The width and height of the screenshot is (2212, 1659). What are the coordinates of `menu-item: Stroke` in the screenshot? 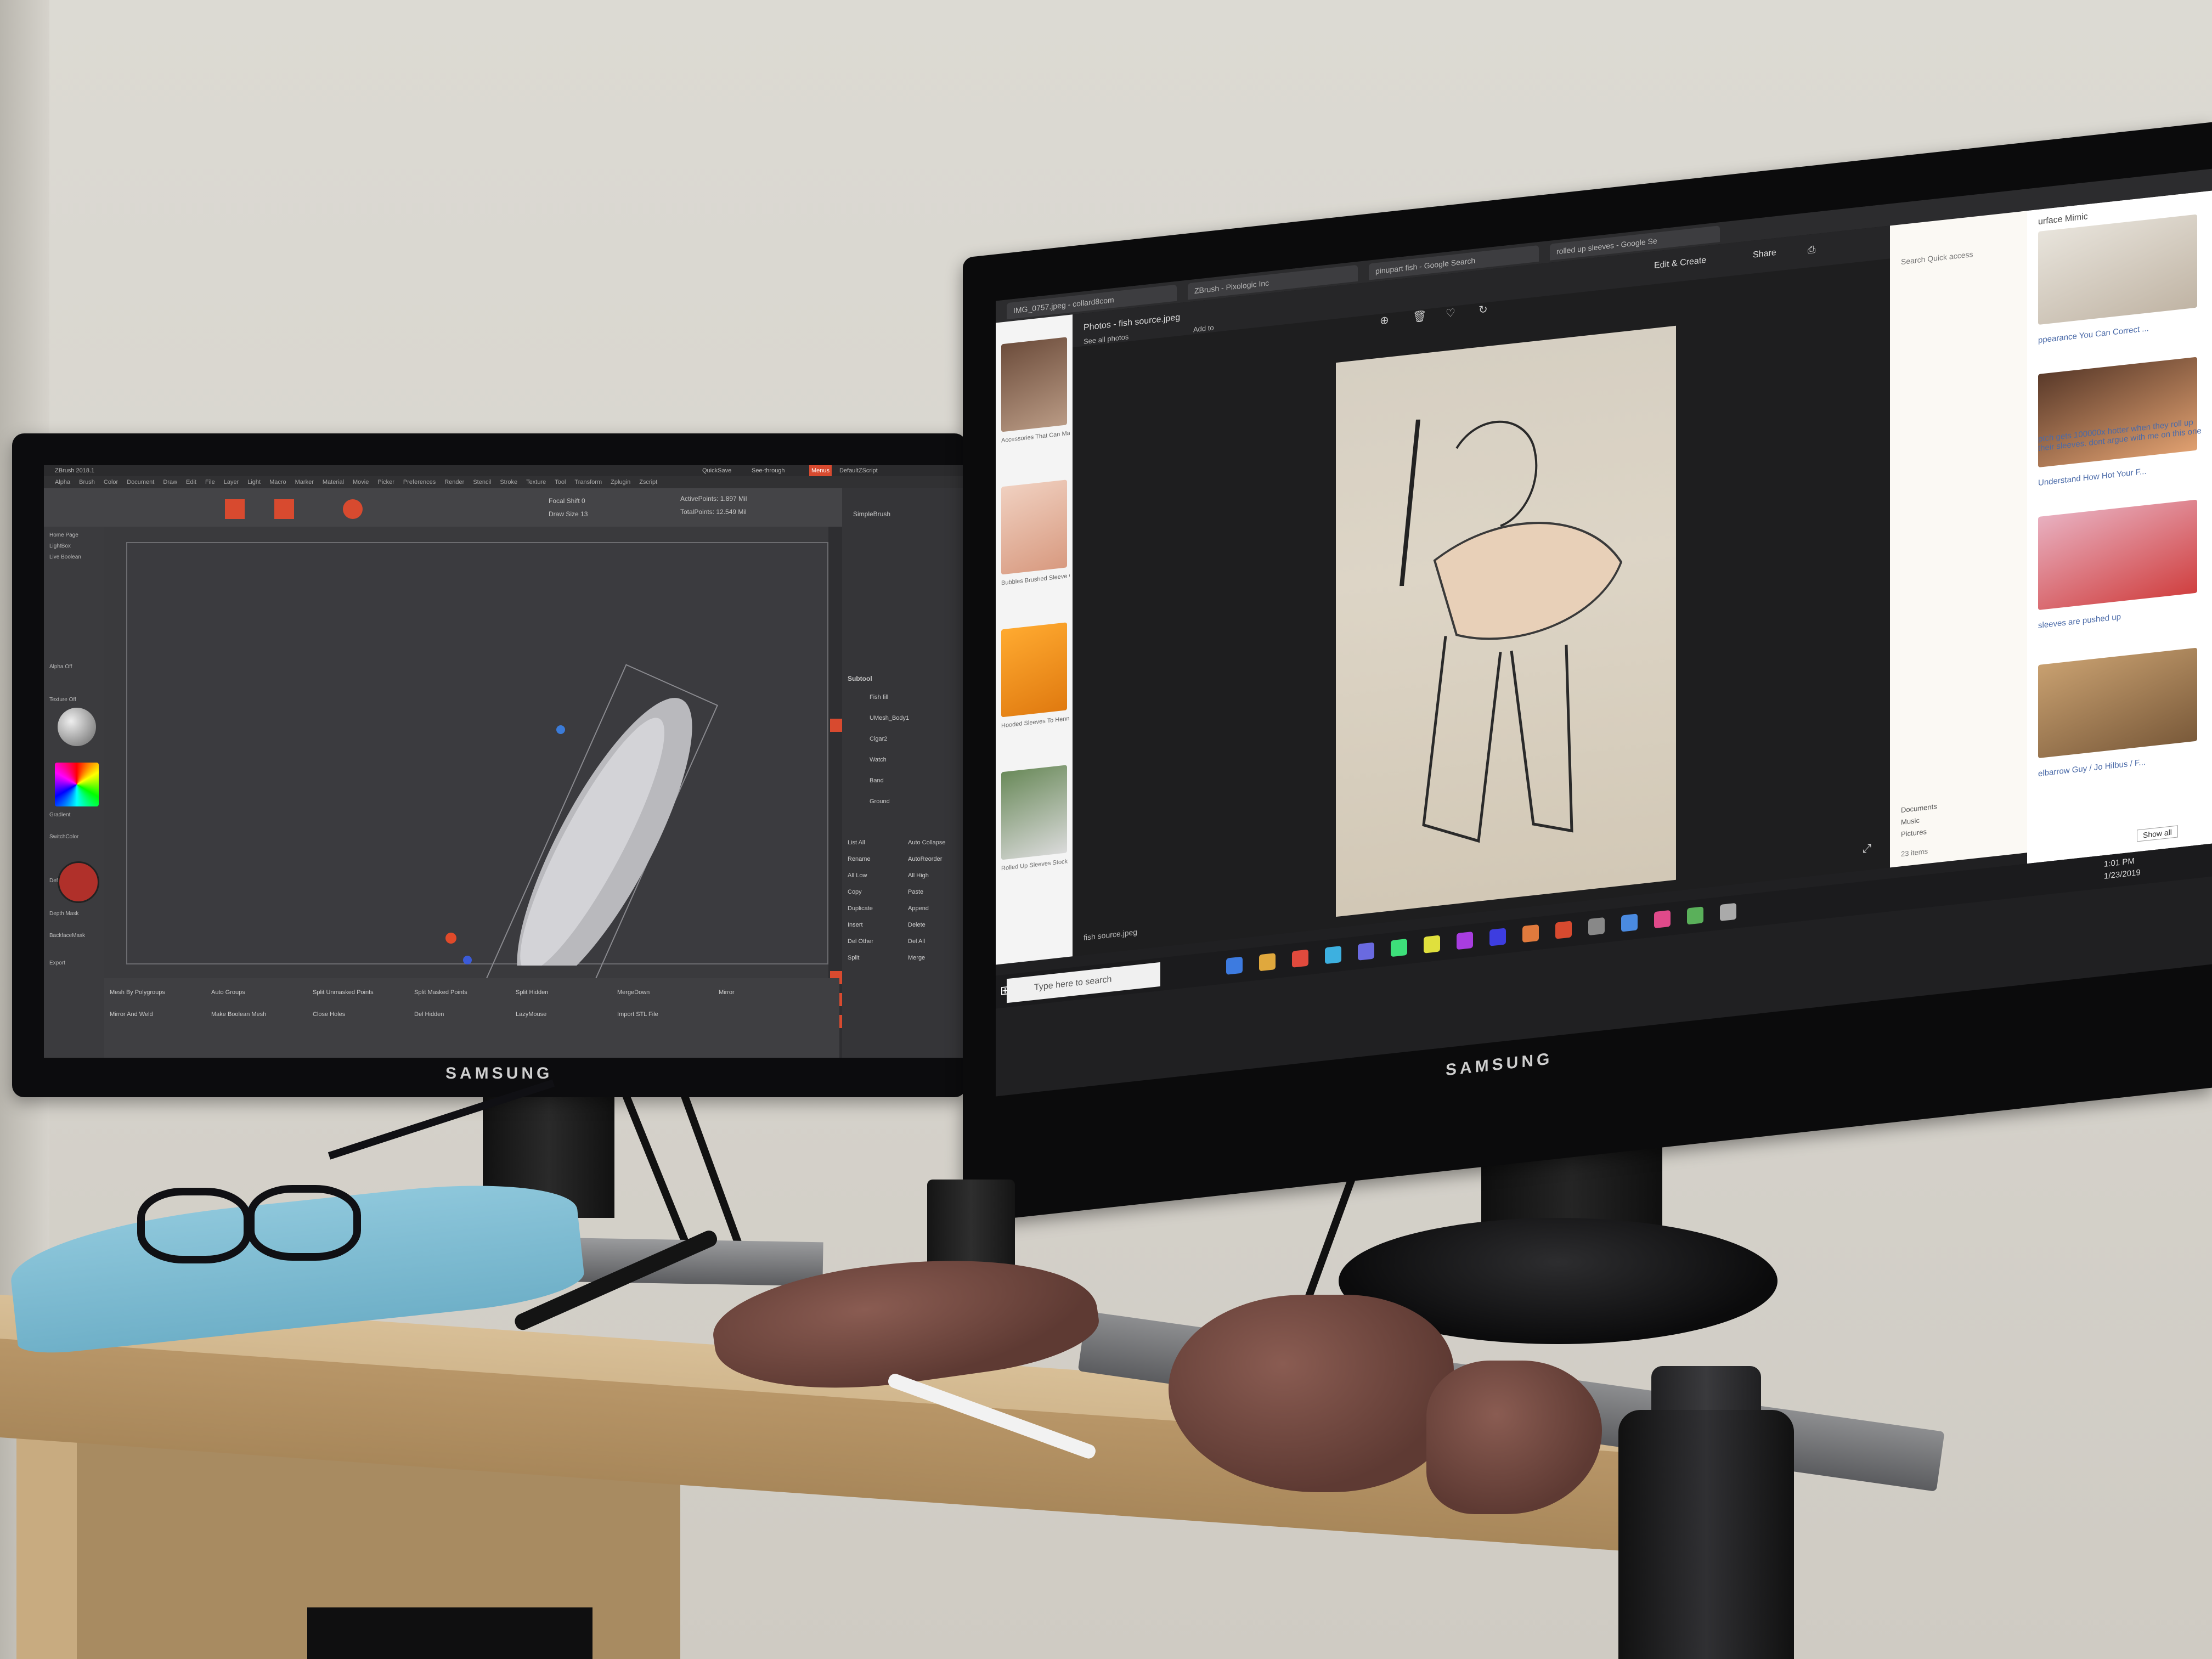 It's located at (509, 483).